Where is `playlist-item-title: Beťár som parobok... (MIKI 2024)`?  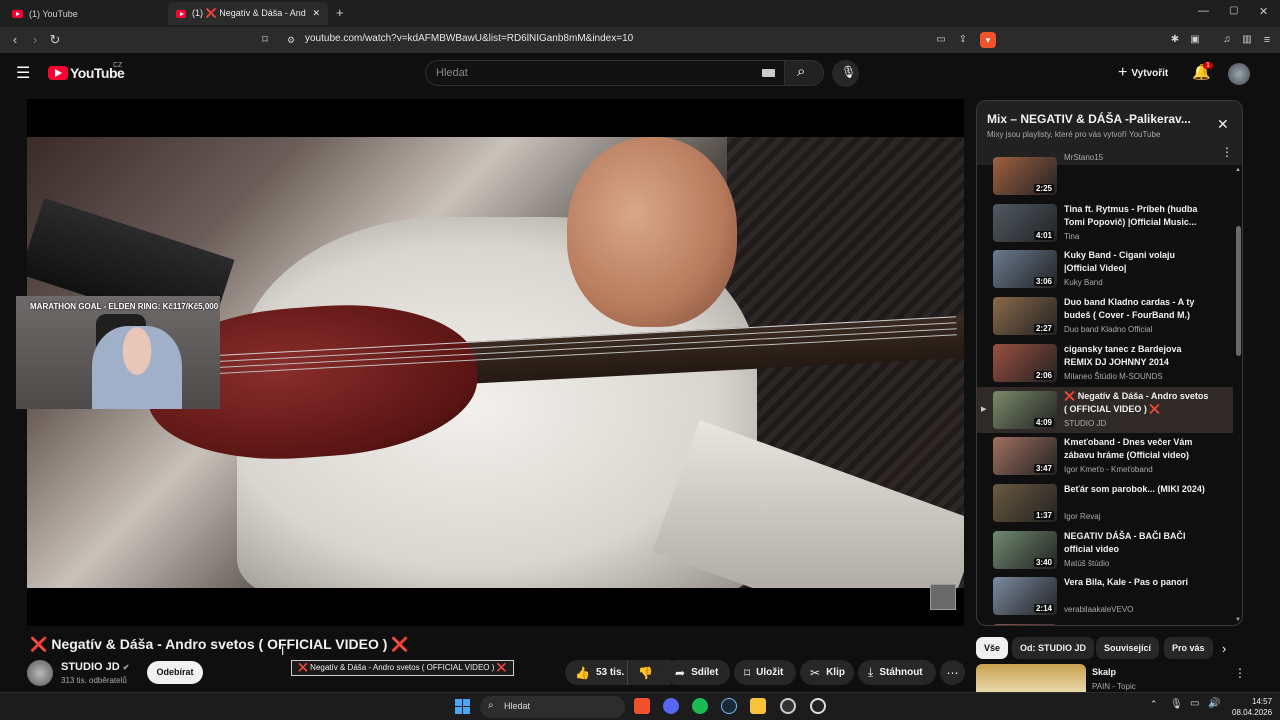 playlist-item-title: Beťár som parobok... (MIKI 2024) is located at coordinates (1136, 489).